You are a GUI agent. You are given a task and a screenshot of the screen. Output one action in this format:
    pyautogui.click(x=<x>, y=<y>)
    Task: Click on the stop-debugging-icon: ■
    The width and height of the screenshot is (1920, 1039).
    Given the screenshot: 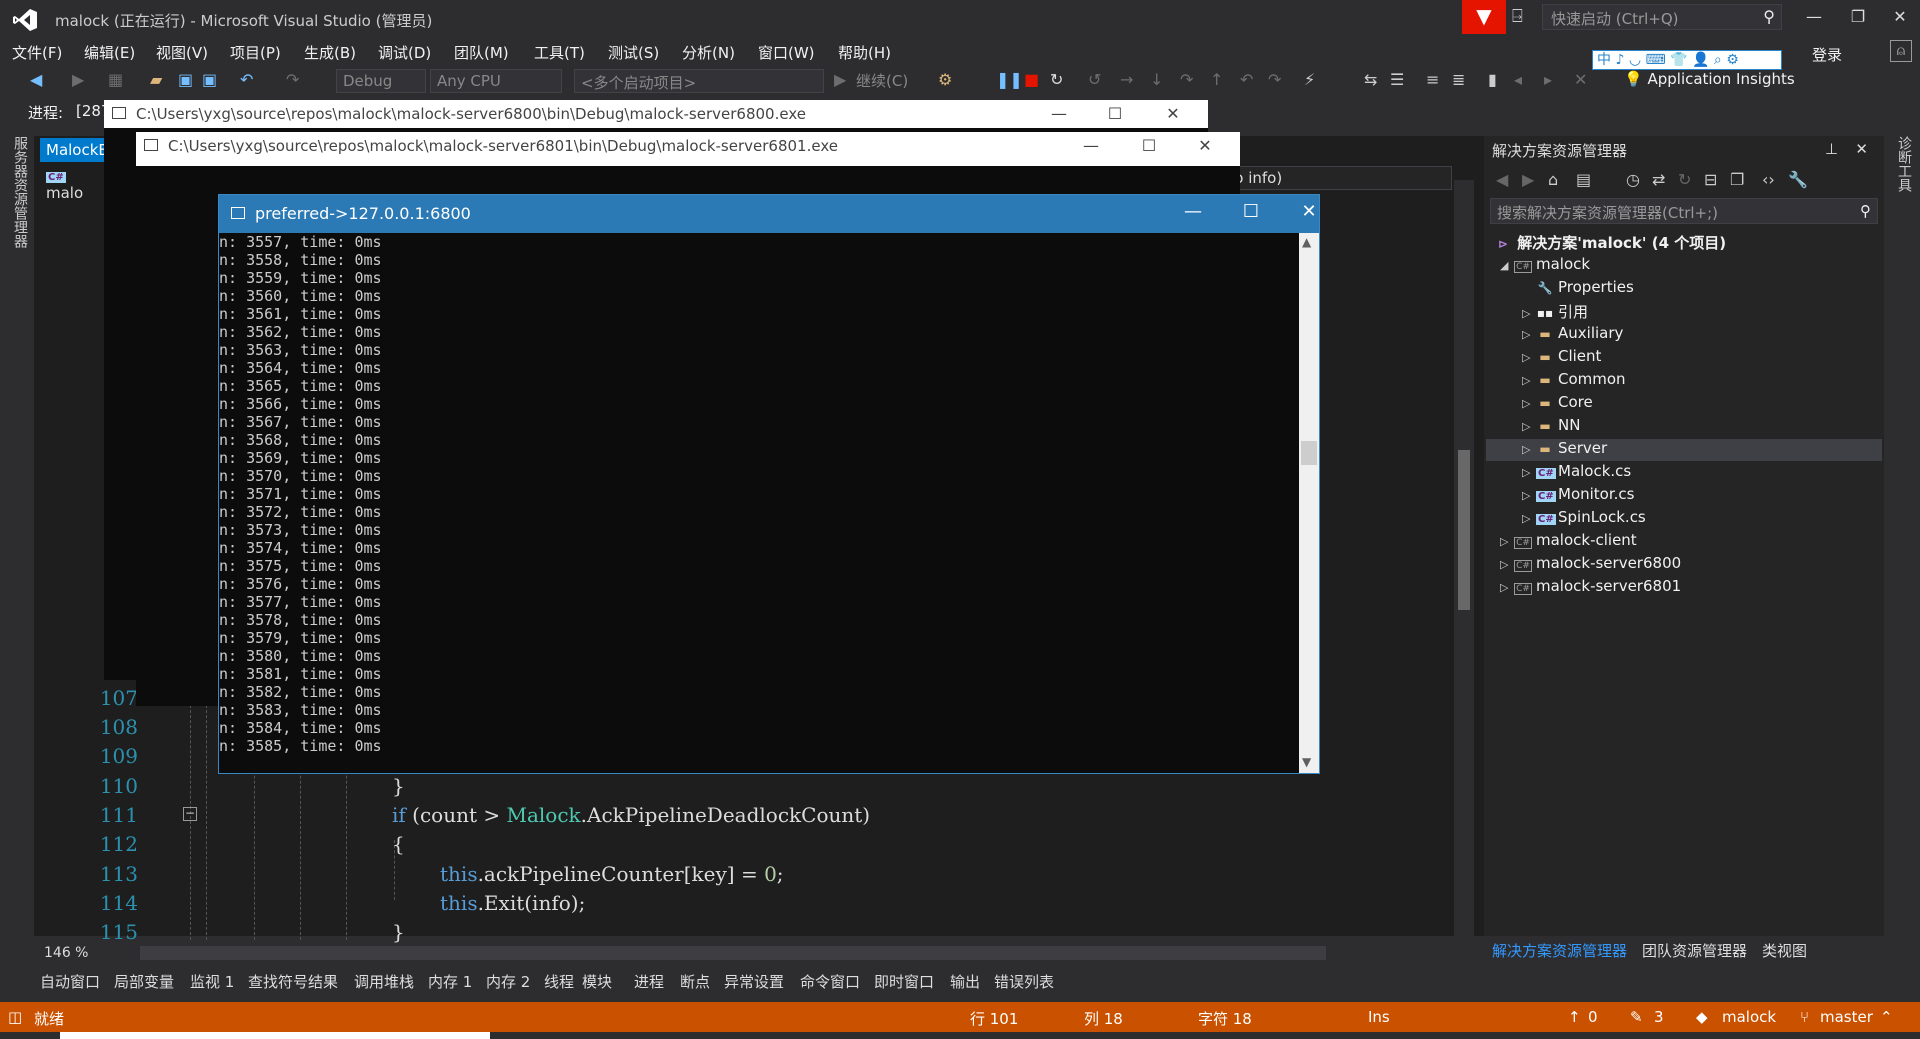 What is the action you would take?
    pyautogui.click(x=1031, y=79)
    